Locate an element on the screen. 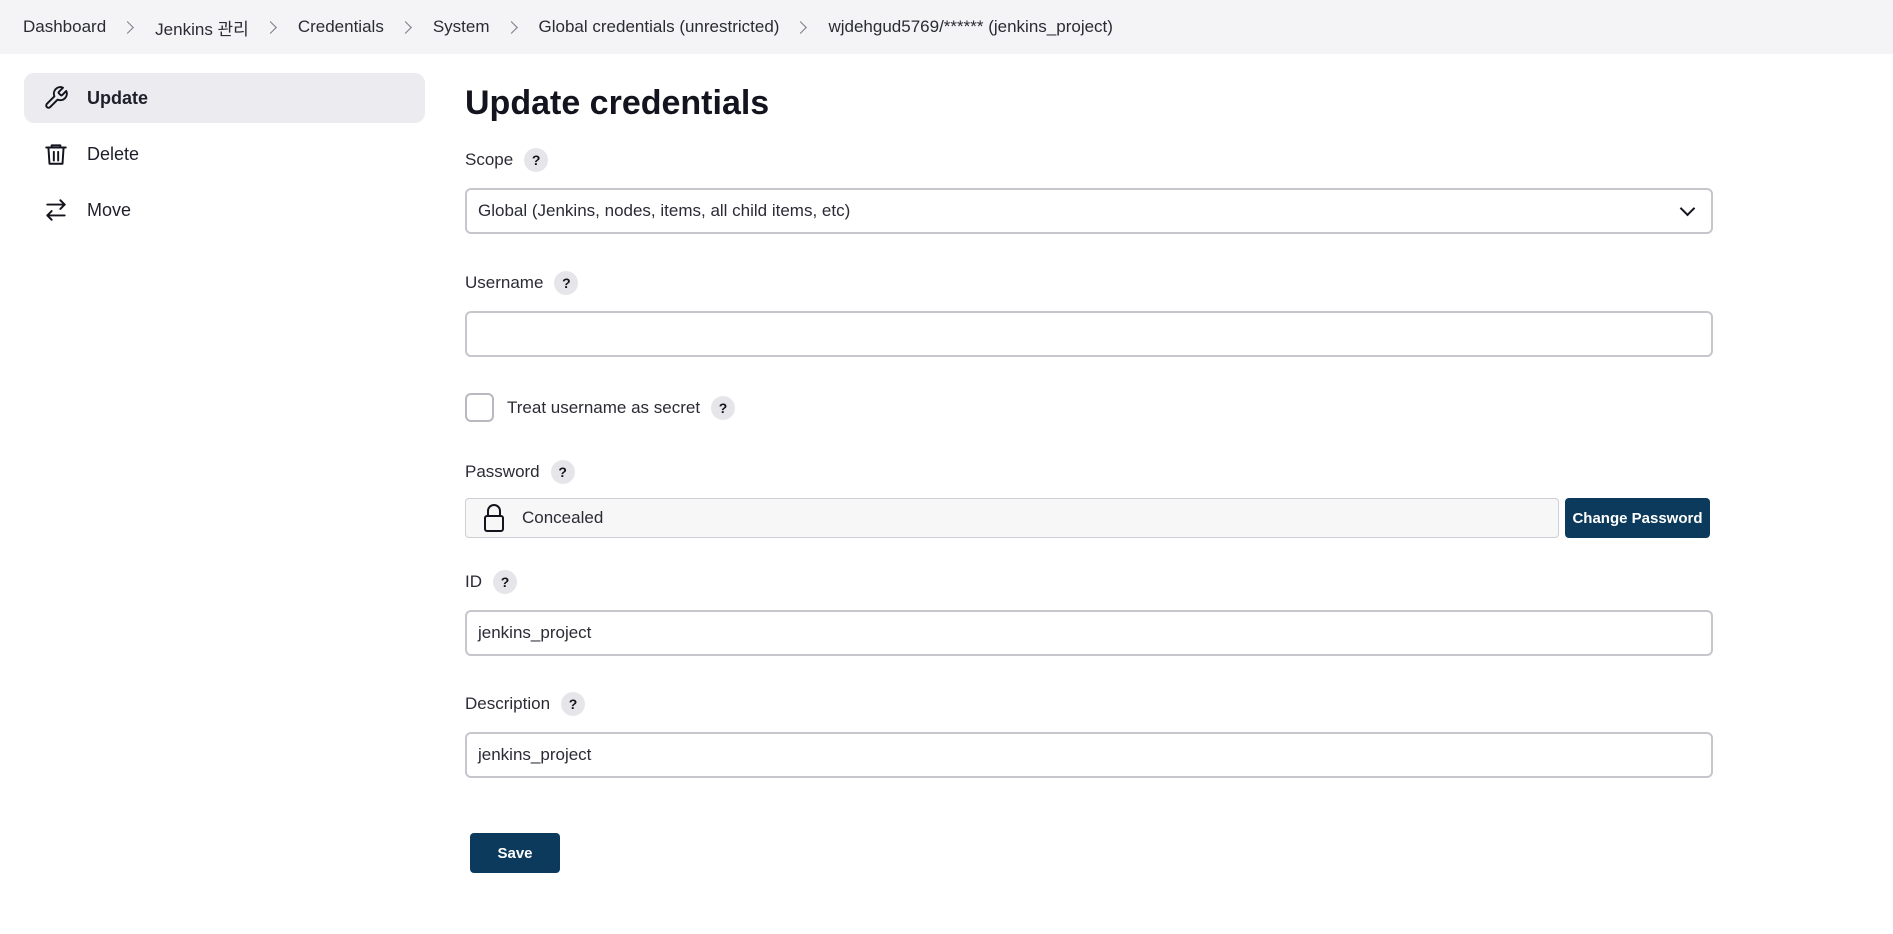 The height and width of the screenshot is (934, 1893). password-label: Password is located at coordinates (502, 471).